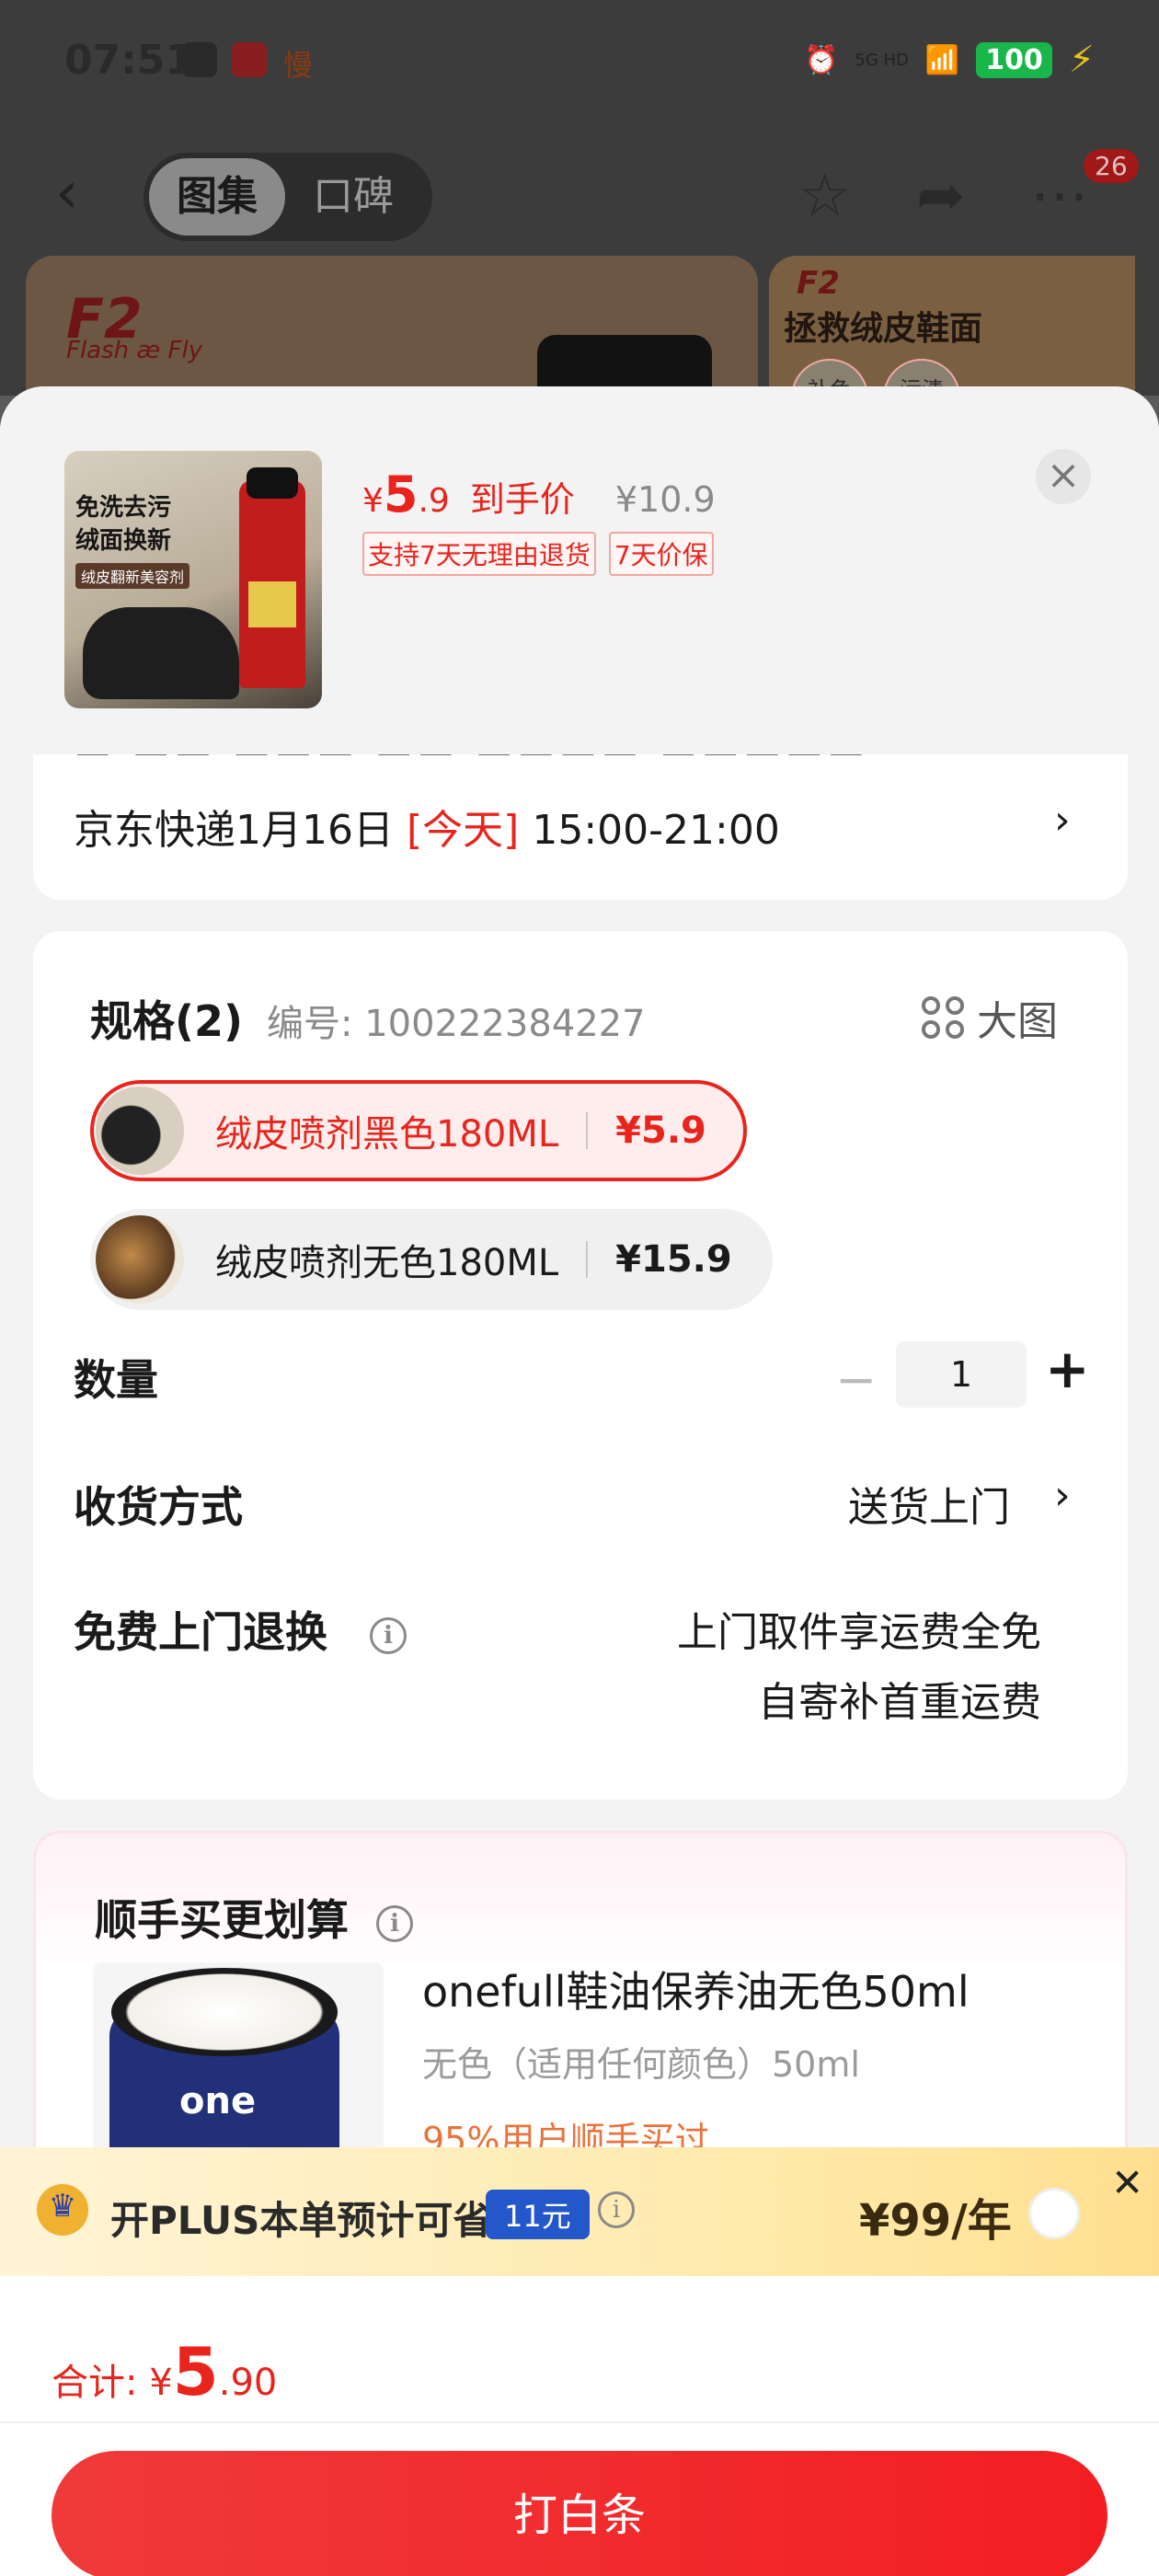 Image resolution: width=1159 pixels, height=2576 pixels. Describe the element at coordinates (859, 1632) in the screenshot. I see `return-pickup-note: 上门取件享运费全免` at that location.